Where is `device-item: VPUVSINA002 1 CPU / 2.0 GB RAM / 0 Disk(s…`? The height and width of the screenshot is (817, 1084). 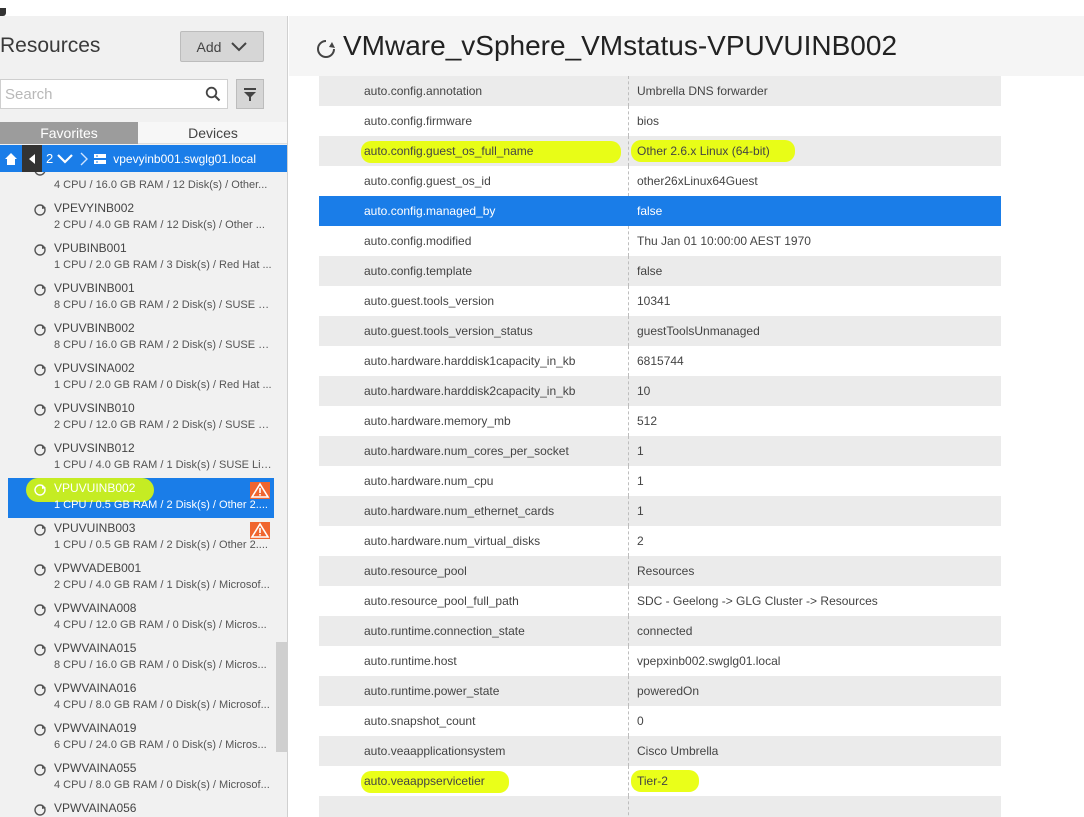 device-item: VPUVSINA002 1 CPU / 2.0 GB RAM / 0 Disk(s… is located at coordinates (143, 378).